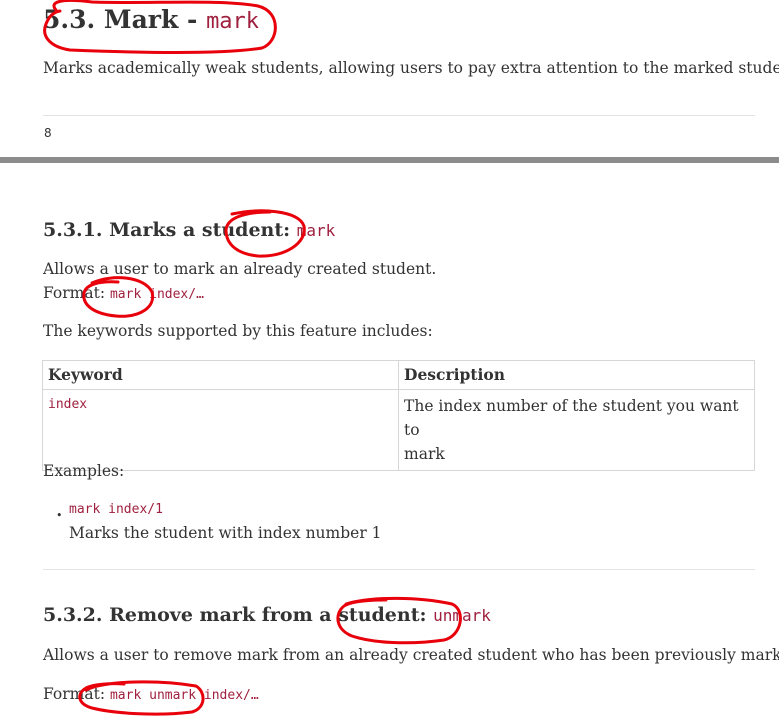 This screenshot has height=721, width=779. Describe the element at coordinates (233, 21) in the screenshot. I see `section-title-code: mark` at that location.